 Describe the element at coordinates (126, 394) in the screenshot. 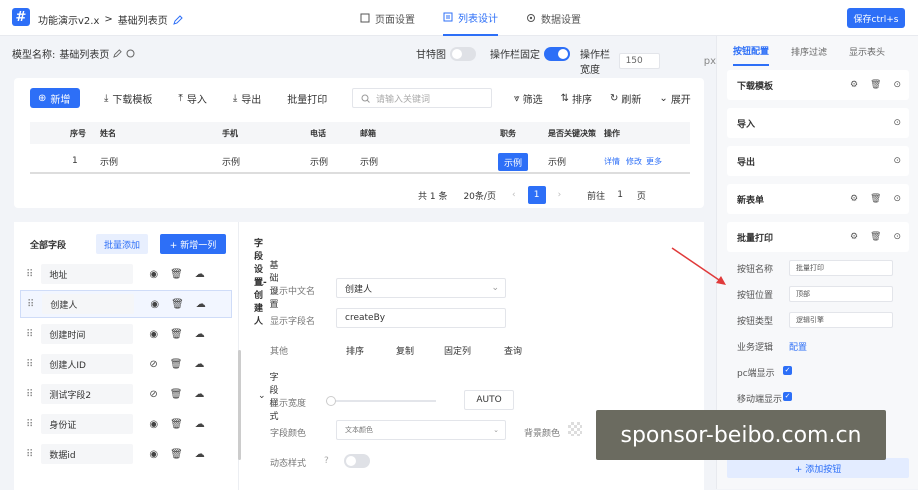

I see `field-row: ⠿ 测试字段2 ⊘ 🗑 ☁` at that location.